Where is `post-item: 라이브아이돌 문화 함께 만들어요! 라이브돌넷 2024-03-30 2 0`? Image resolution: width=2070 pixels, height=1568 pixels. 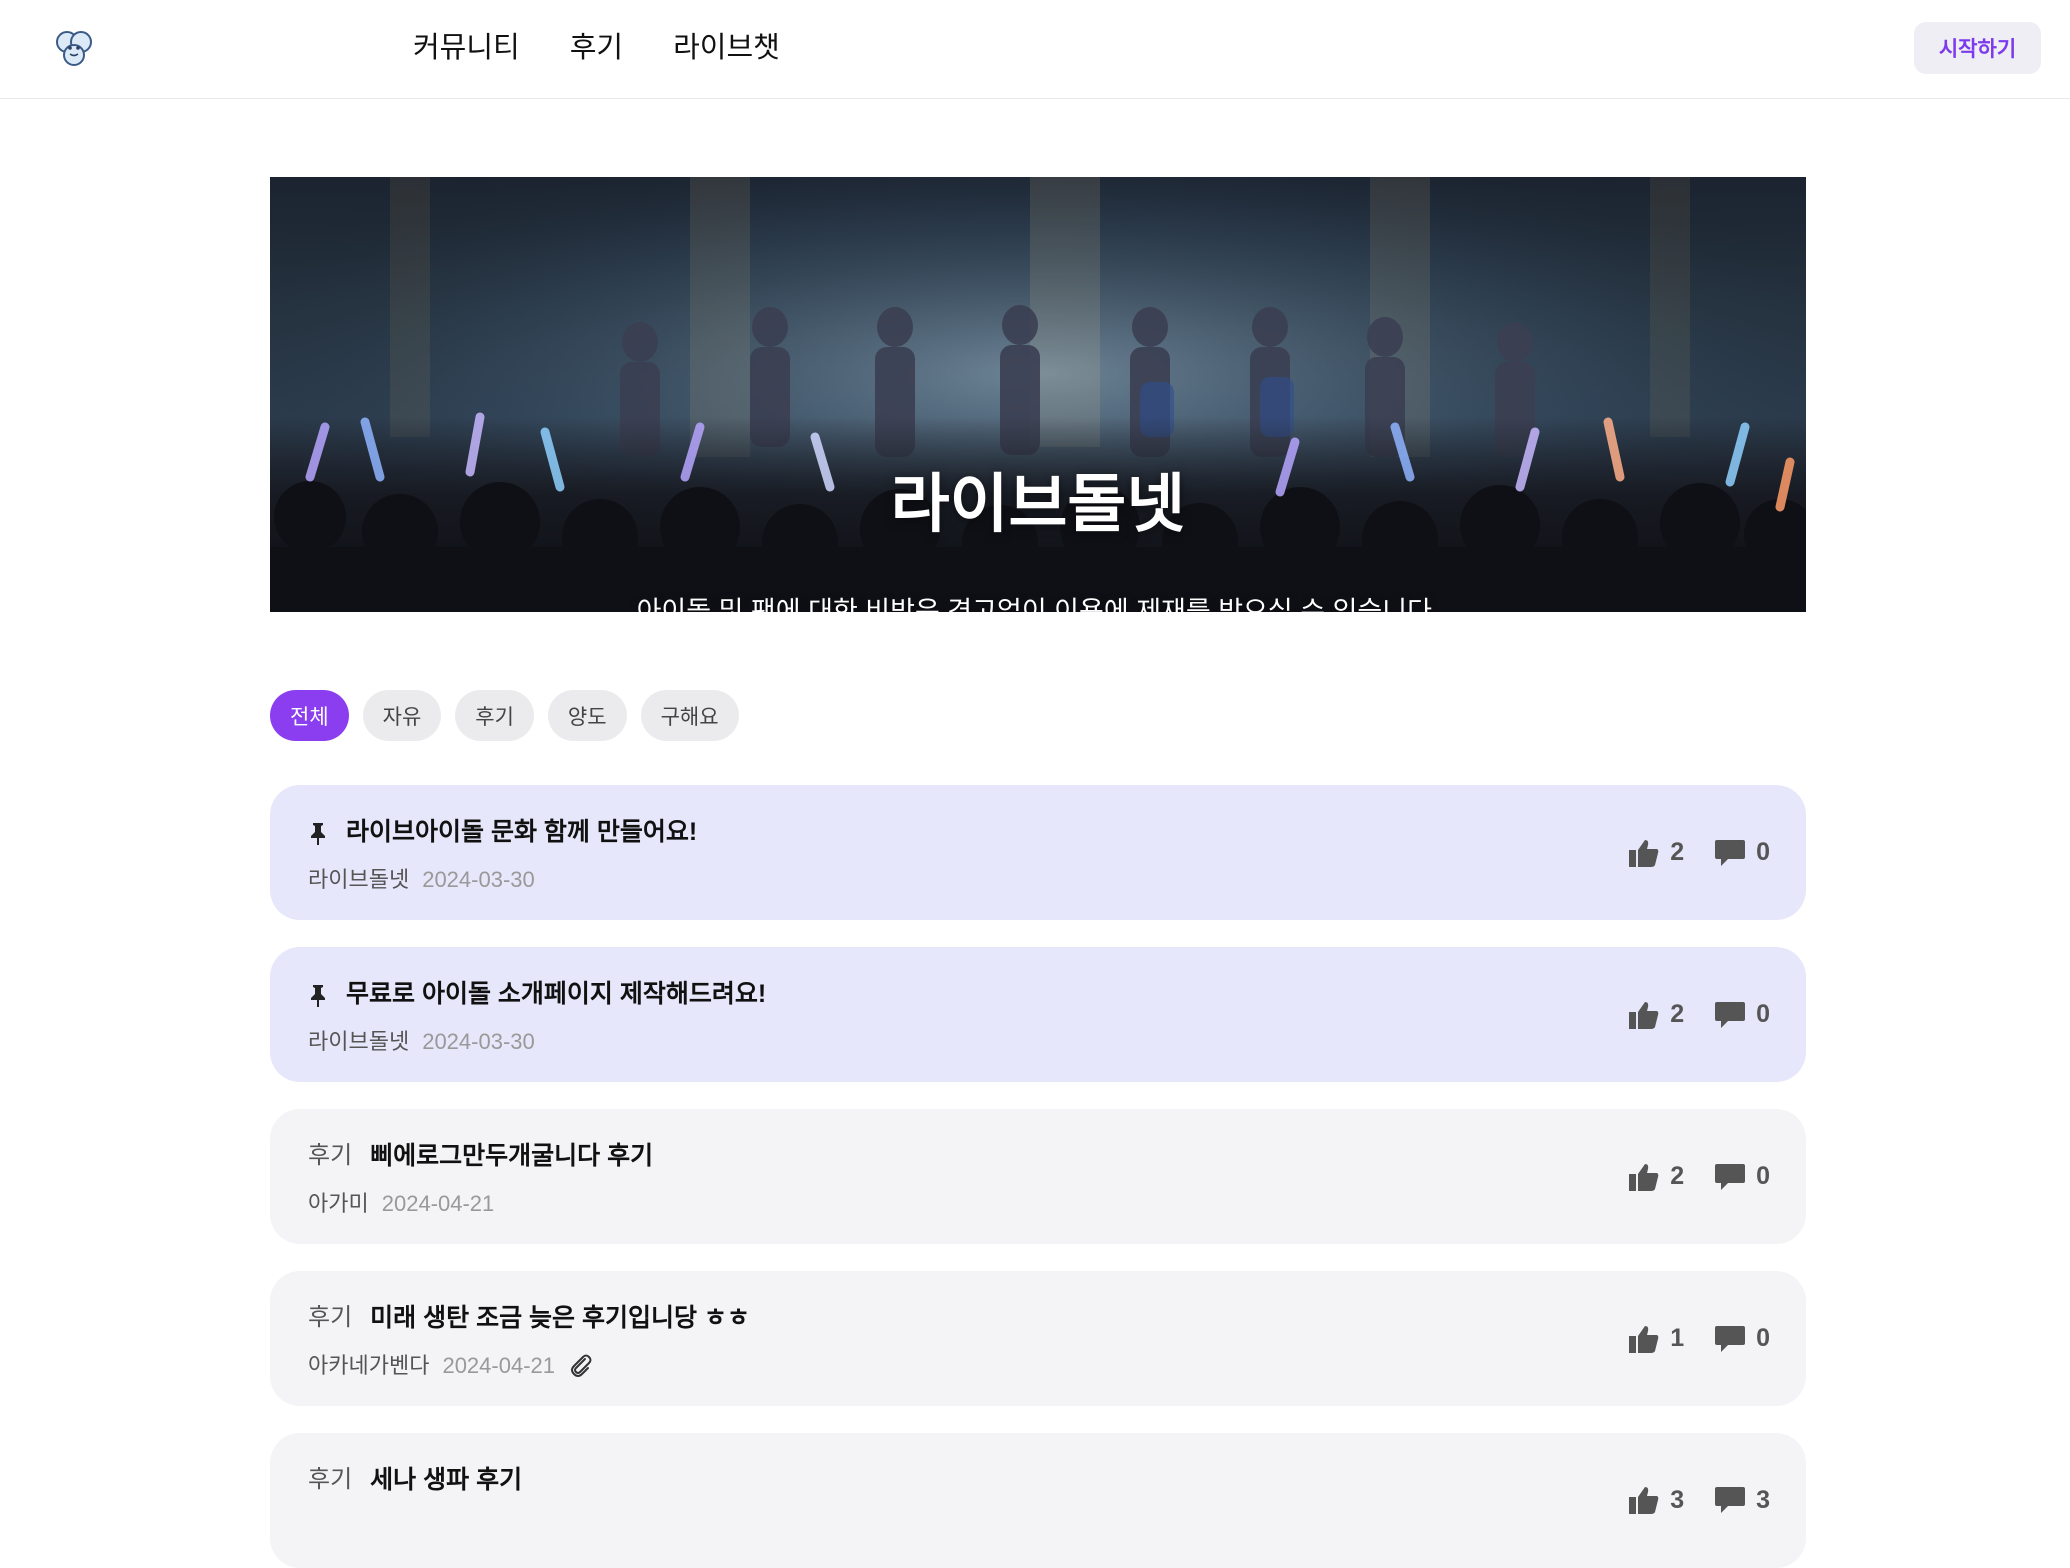
post-item: 라이브아이돌 문화 함께 만들어요! 라이브돌넷 2024-03-30 2 0 is located at coordinates (1038, 852).